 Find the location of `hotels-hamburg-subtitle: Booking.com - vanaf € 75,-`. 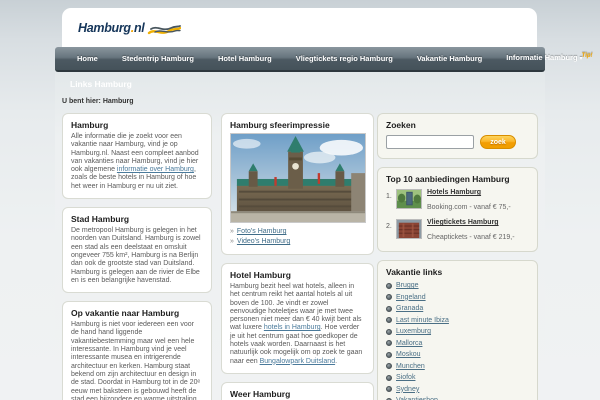

hotels-hamburg-subtitle: Booking.com - vanaf € 75,- is located at coordinates (469, 207).